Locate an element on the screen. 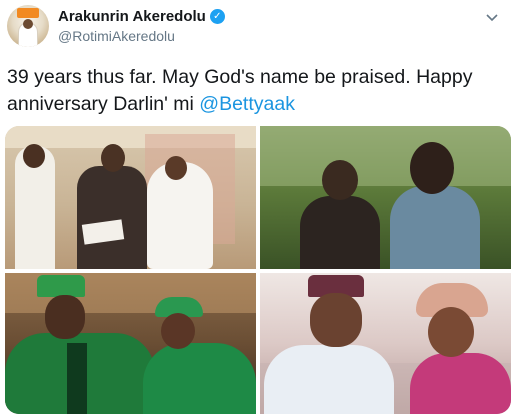 The width and height of the screenshot is (513, 416). chevron-down-icon is located at coordinates (492, 17).